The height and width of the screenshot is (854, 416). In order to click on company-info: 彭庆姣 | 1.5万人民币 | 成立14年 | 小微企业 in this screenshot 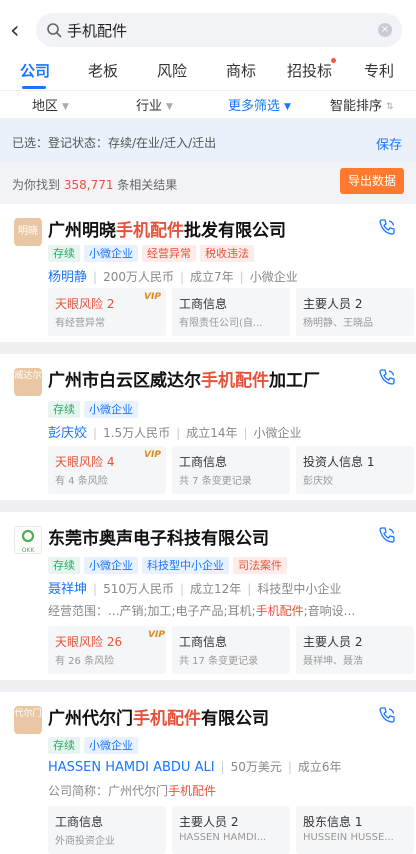, I will do `click(175, 433)`.